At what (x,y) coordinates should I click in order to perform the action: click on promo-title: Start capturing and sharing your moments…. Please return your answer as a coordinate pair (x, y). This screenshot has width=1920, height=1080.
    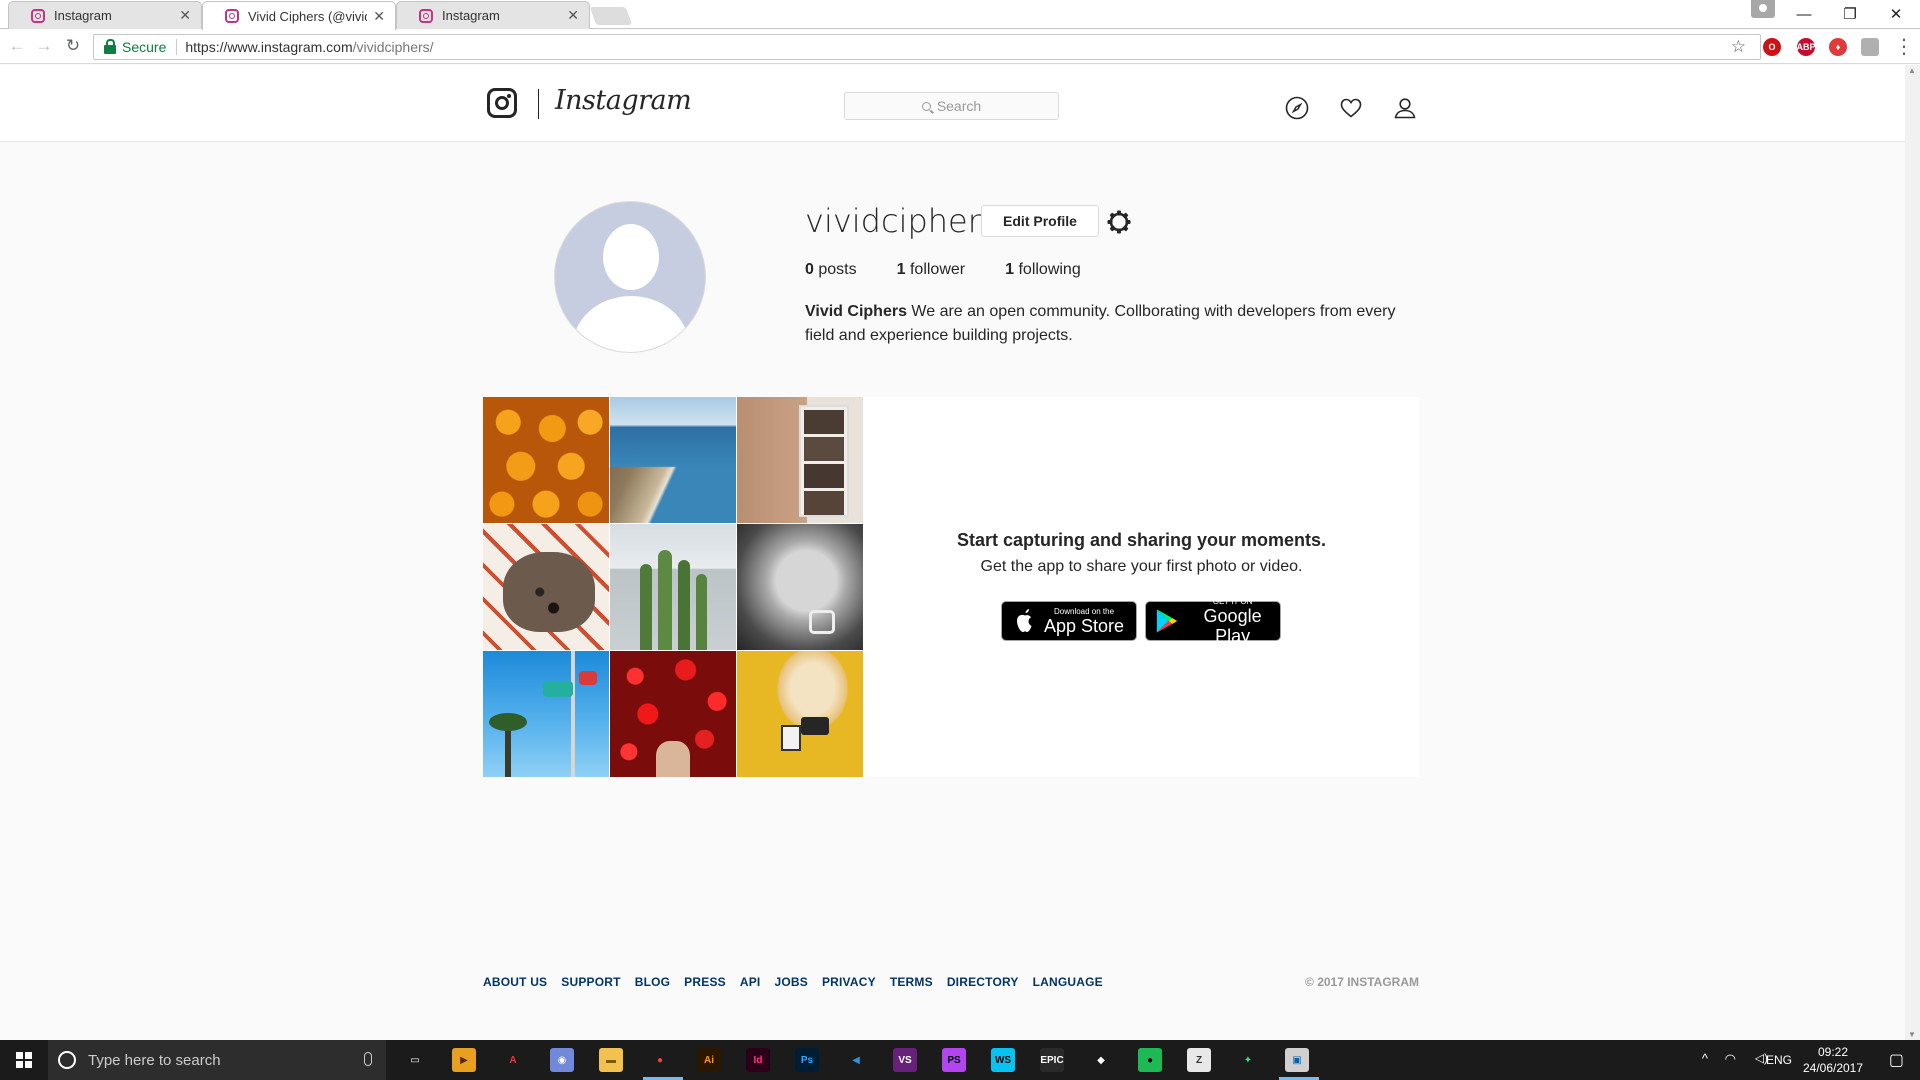
    Looking at the image, I should click on (1141, 540).